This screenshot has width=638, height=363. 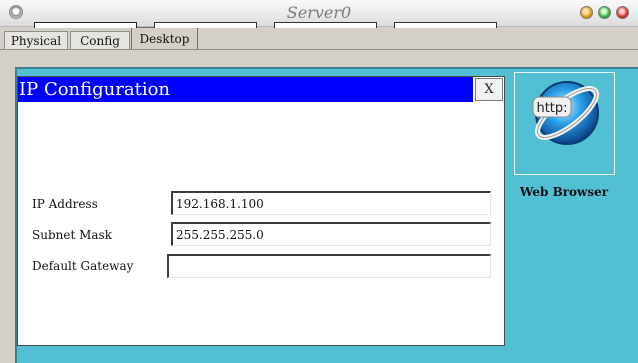 What do you see at coordinates (551, 108) in the screenshot?
I see `svg-text: http:` at bounding box center [551, 108].